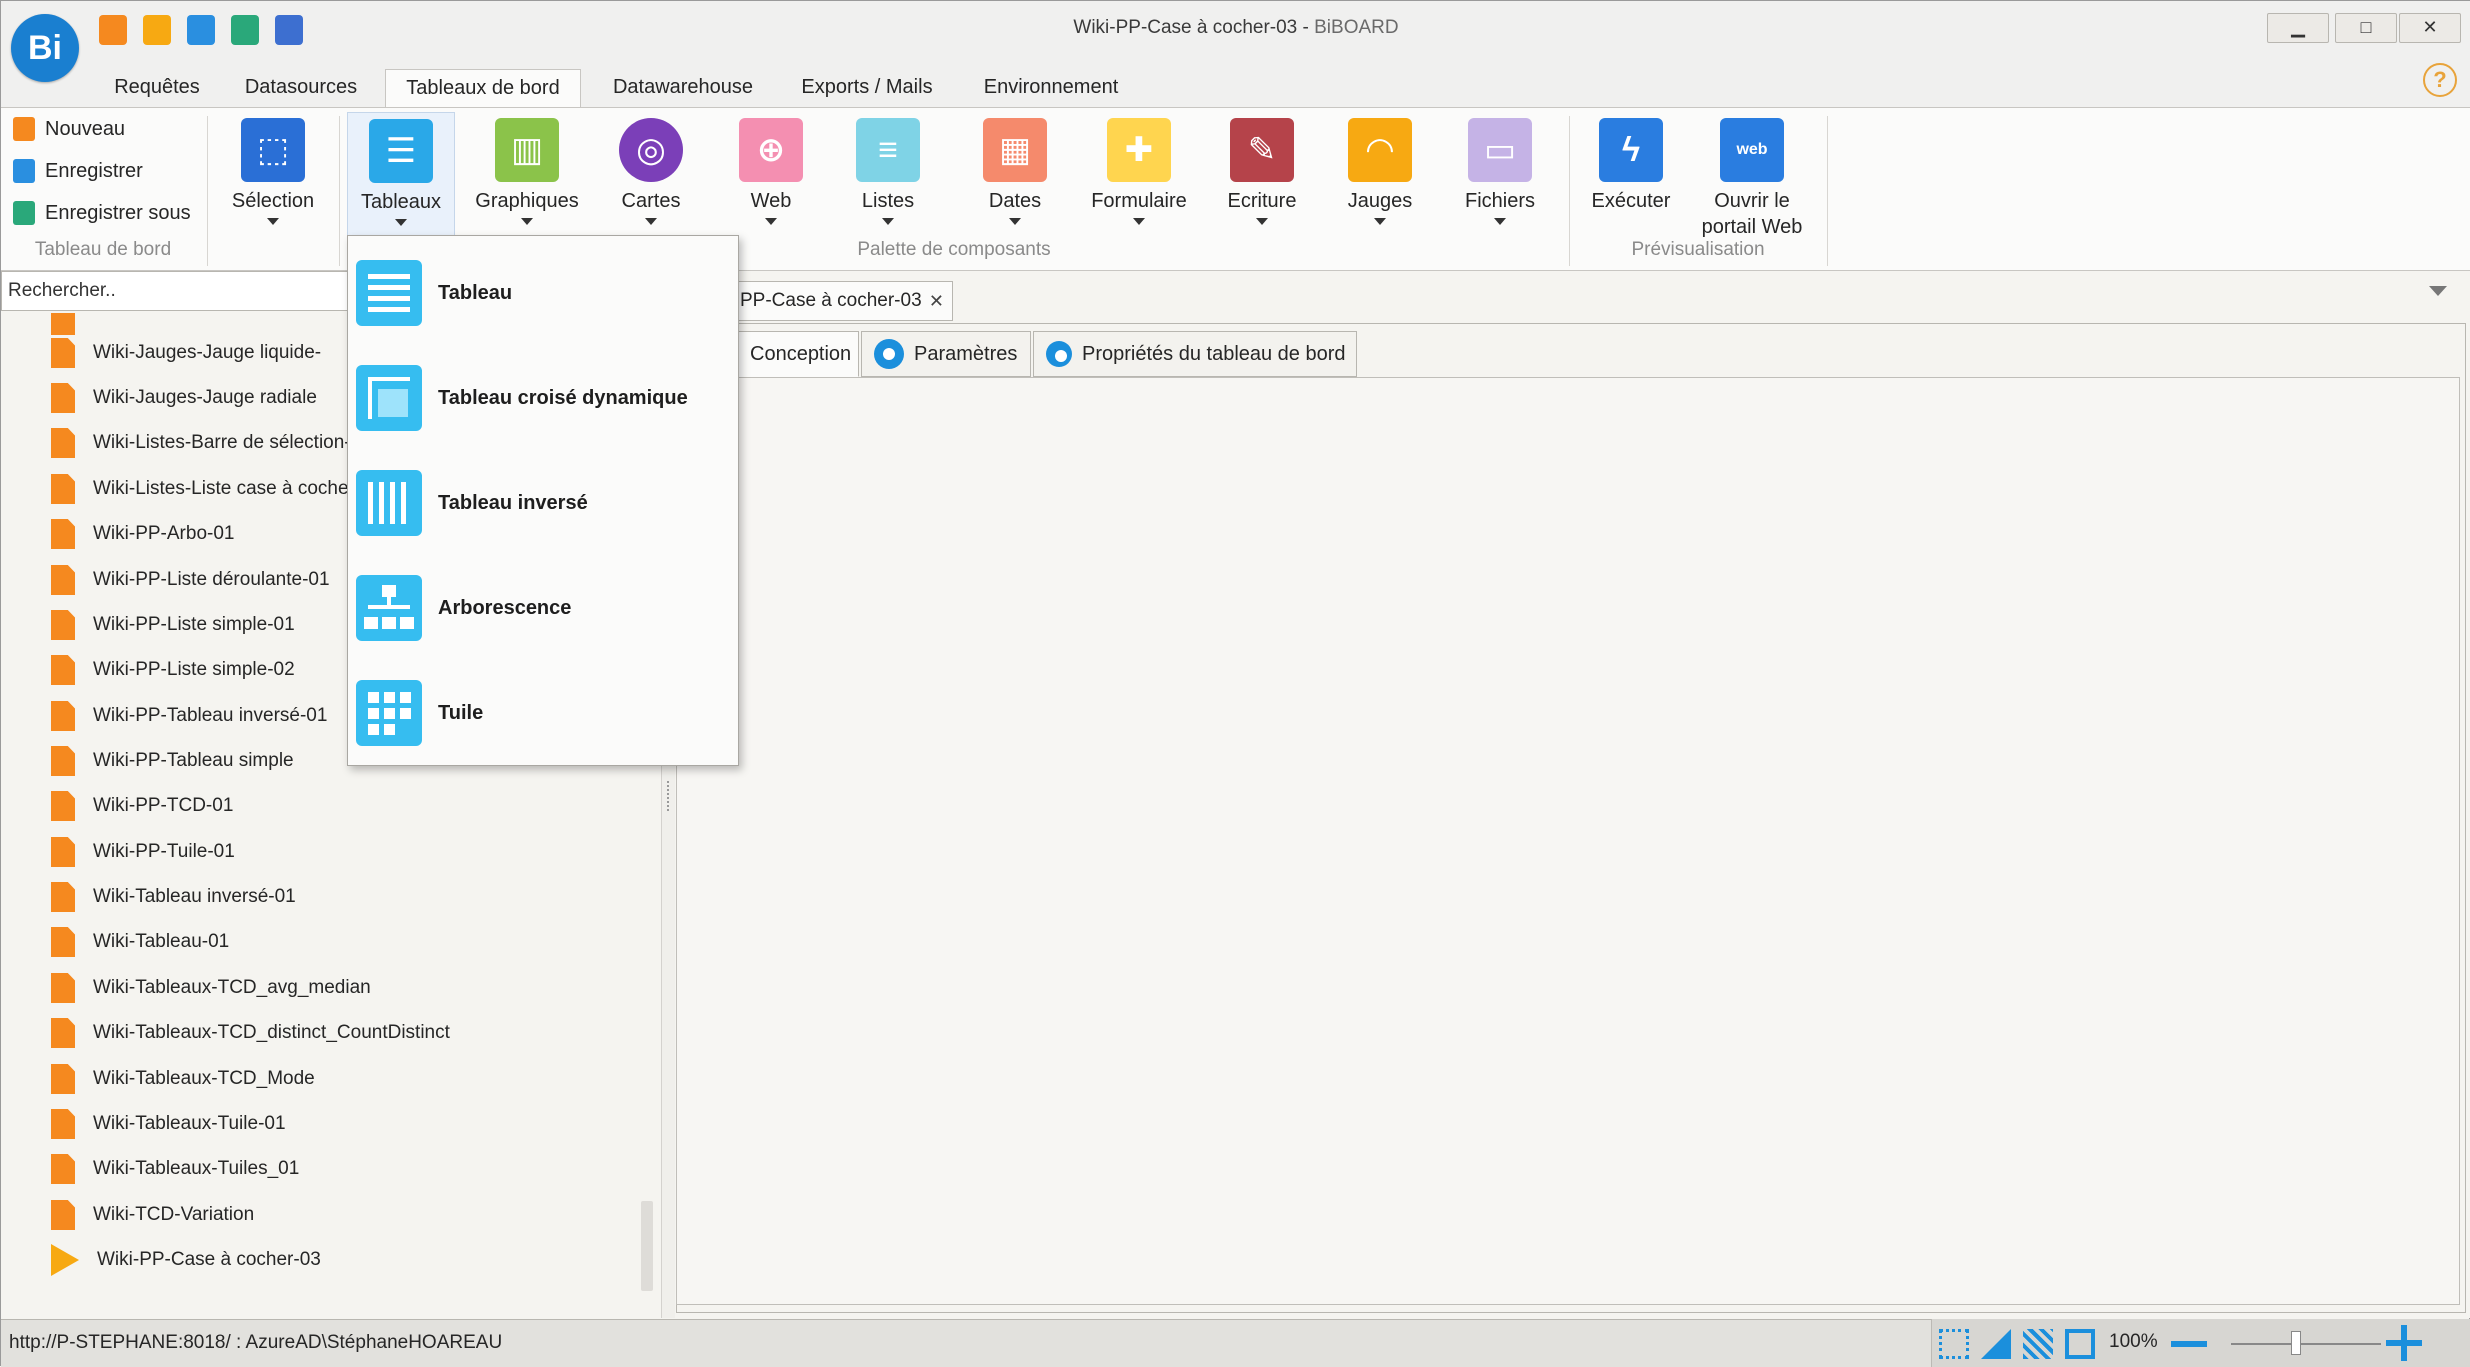  Describe the element at coordinates (2298, 28) in the screenshot. I see `minimize-button: ▁` at that location.